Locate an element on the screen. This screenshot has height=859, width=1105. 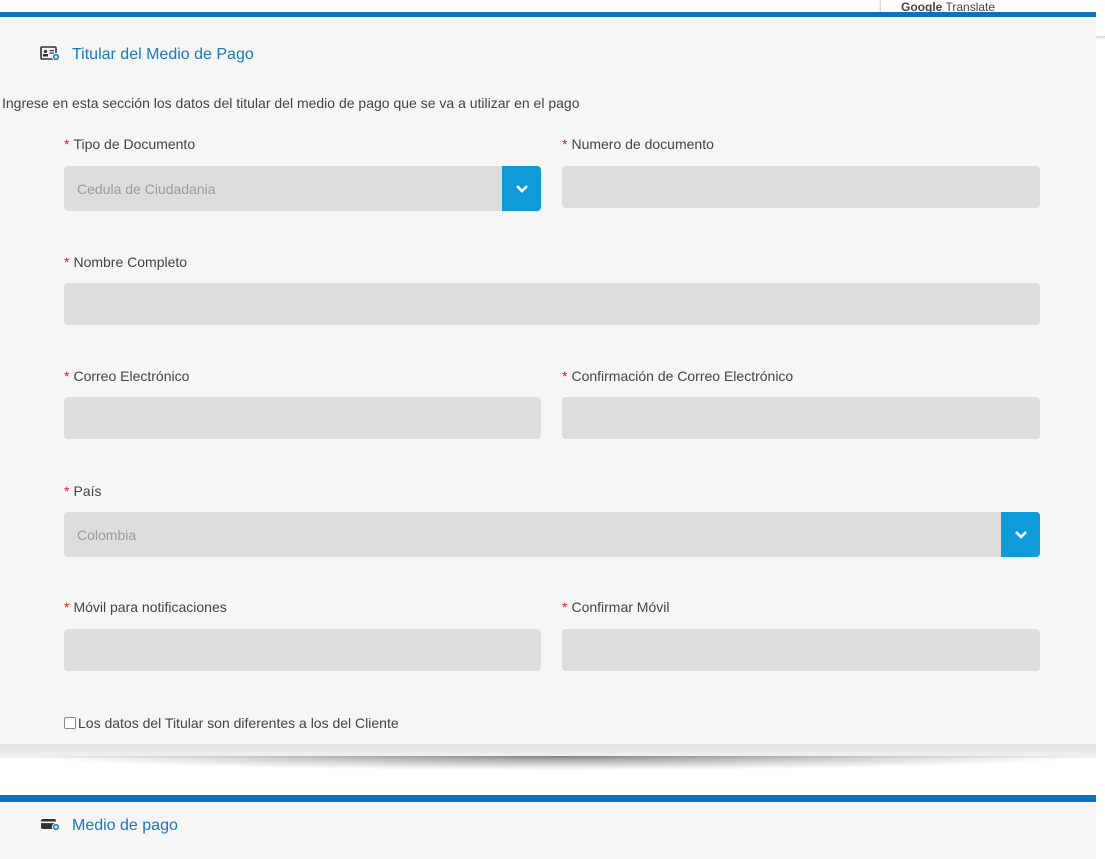
pais-select: Colombia is located at coordinates (552, 534).